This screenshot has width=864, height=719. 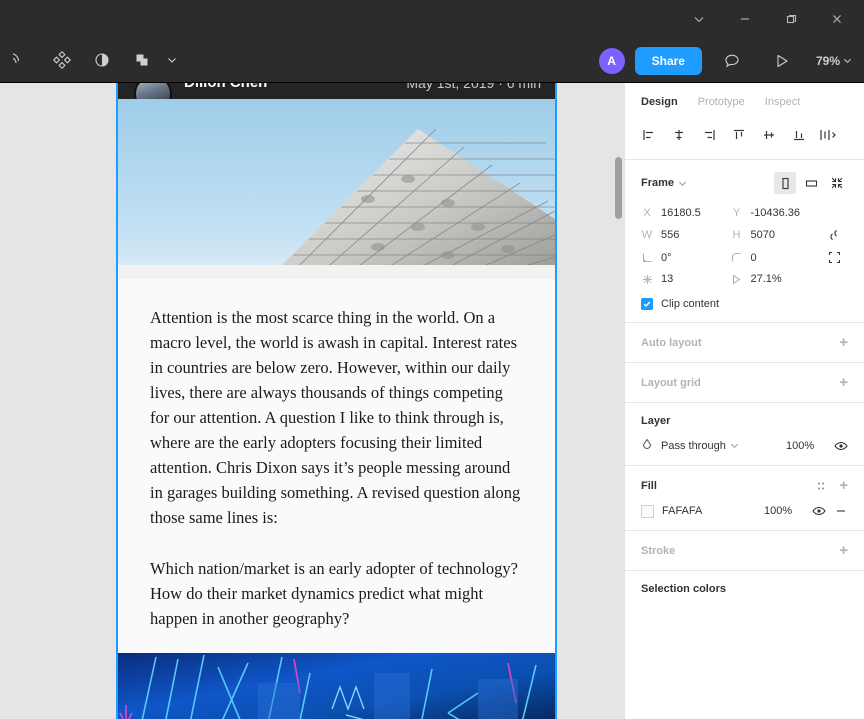 I want to click on boolean-groups-icon, so click(x=142, y=60).